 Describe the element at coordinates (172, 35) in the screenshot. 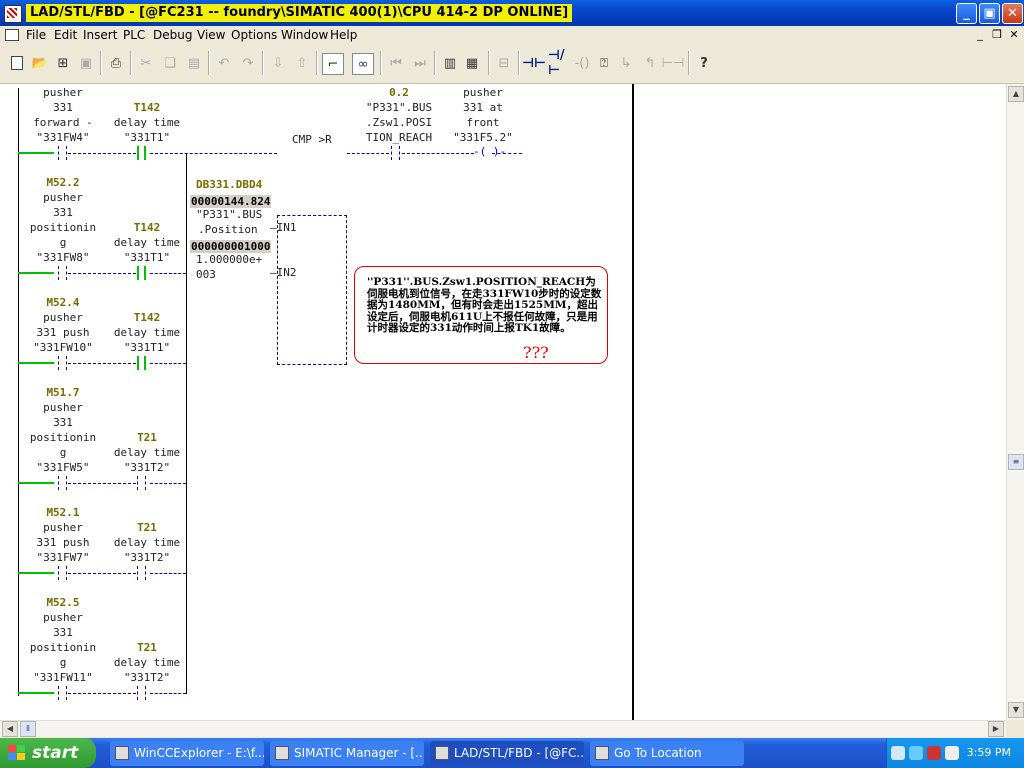

I see `menu-debug: Debug` at that location.